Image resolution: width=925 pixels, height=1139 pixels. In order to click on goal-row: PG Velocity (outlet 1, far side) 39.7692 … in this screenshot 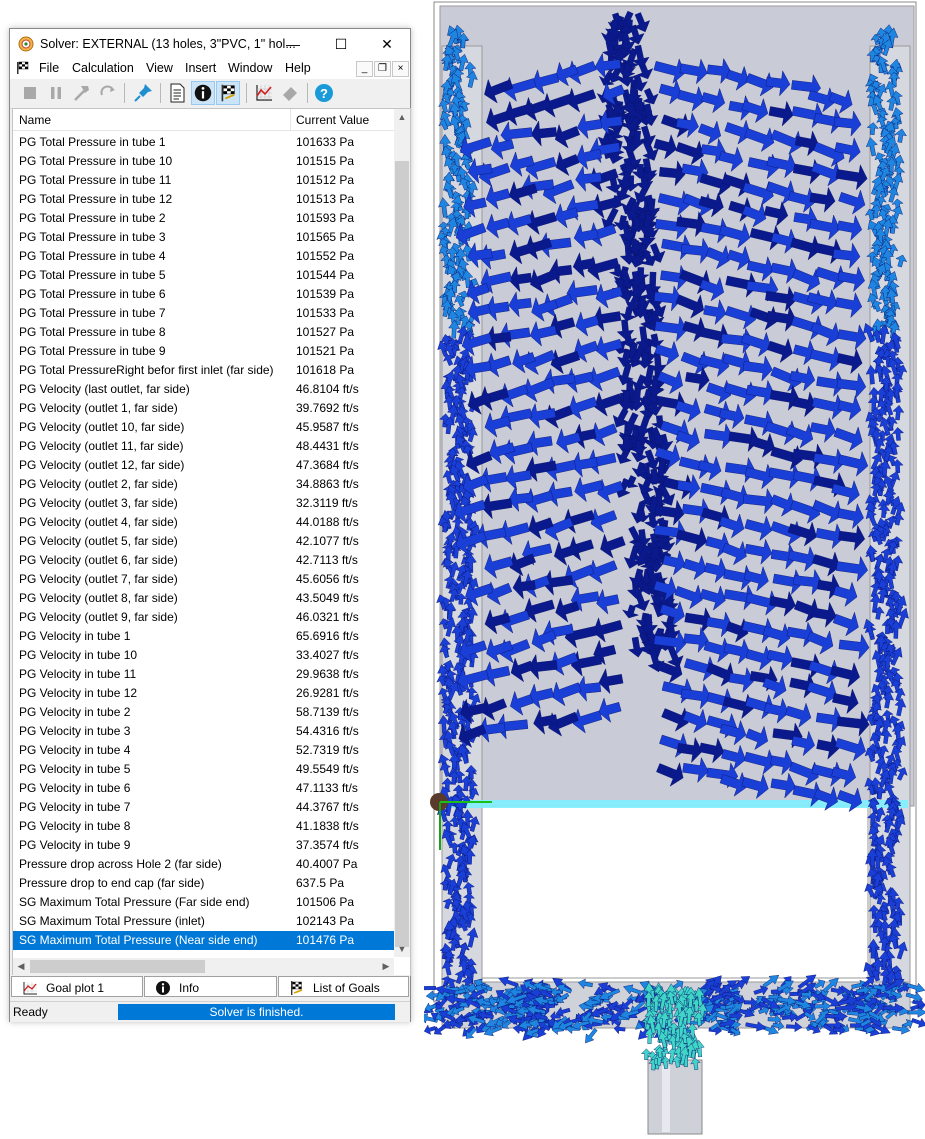, I will do `click(203, 408)`.